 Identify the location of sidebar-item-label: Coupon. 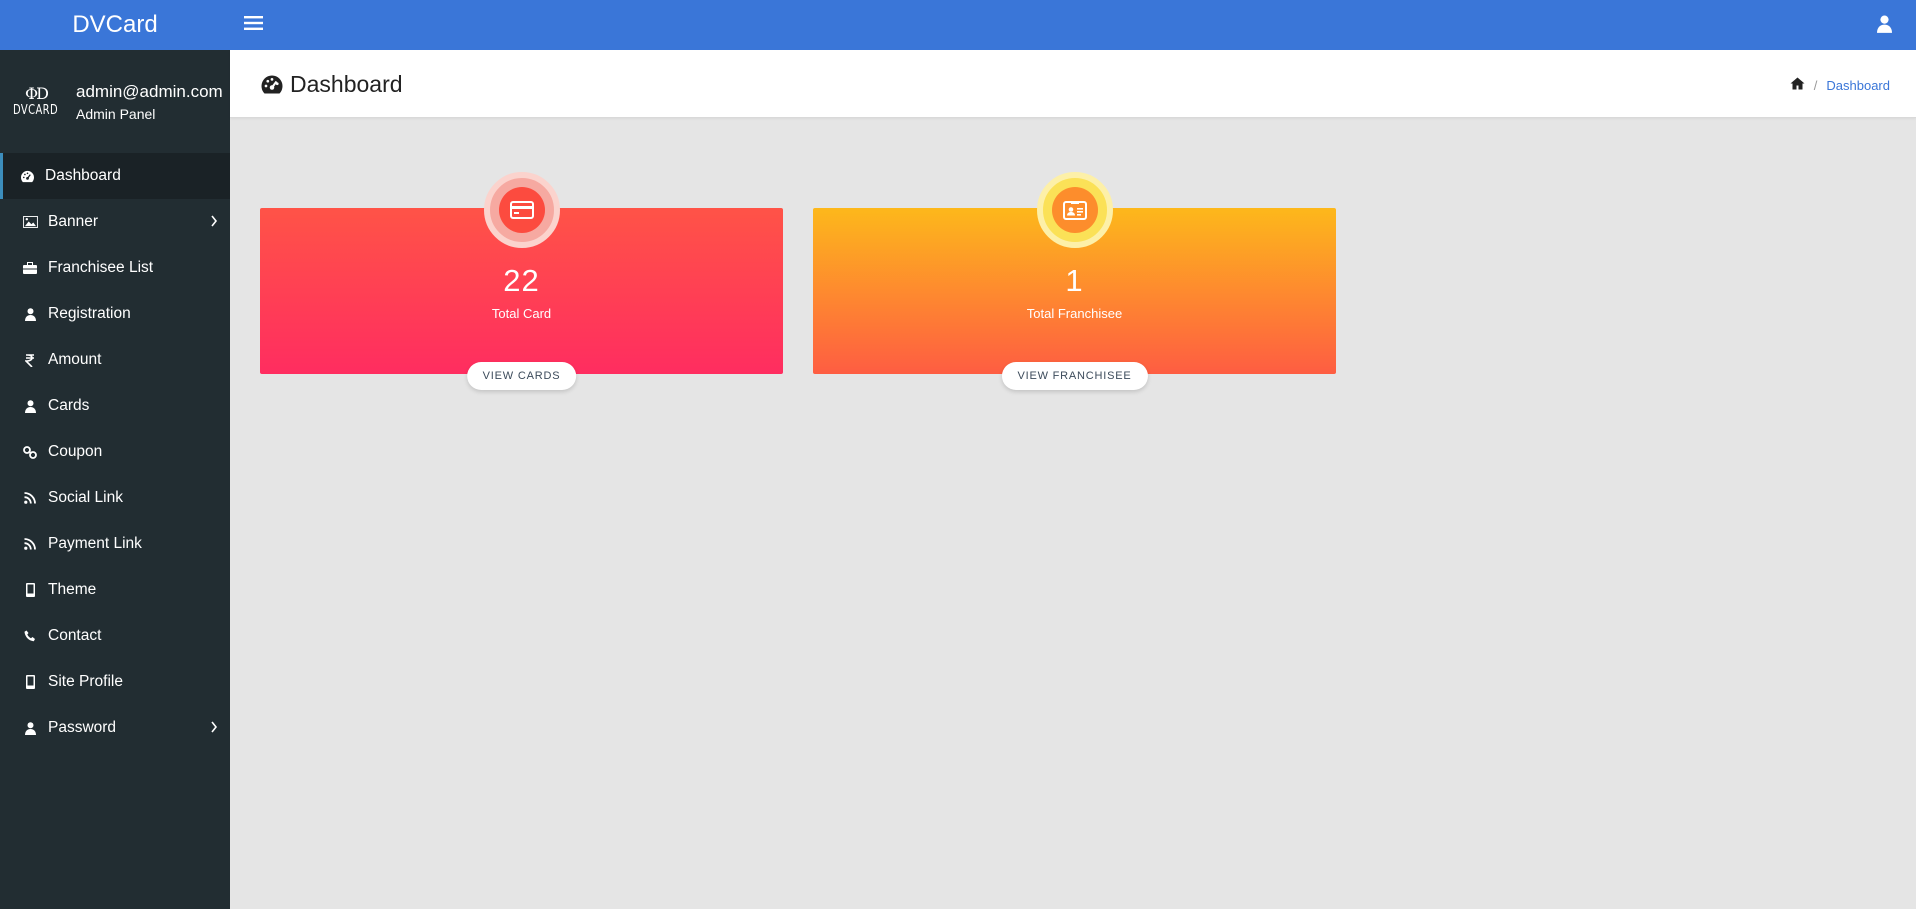
(75, 451).